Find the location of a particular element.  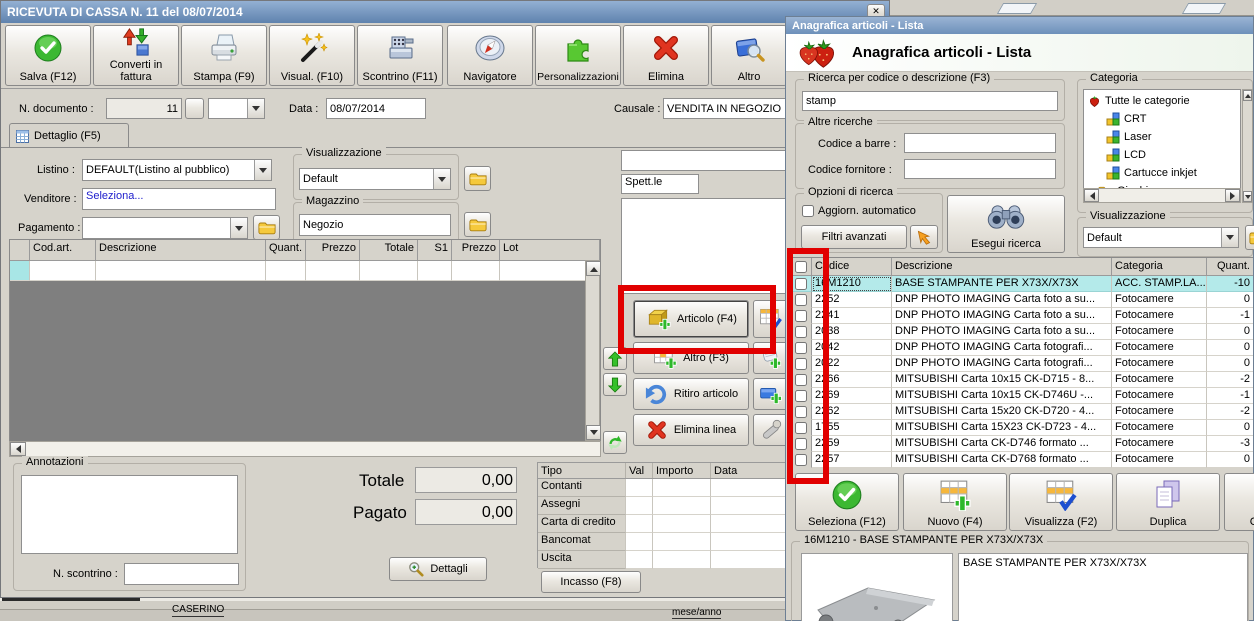

delete-x-icon is located at coordinates (657, 430).